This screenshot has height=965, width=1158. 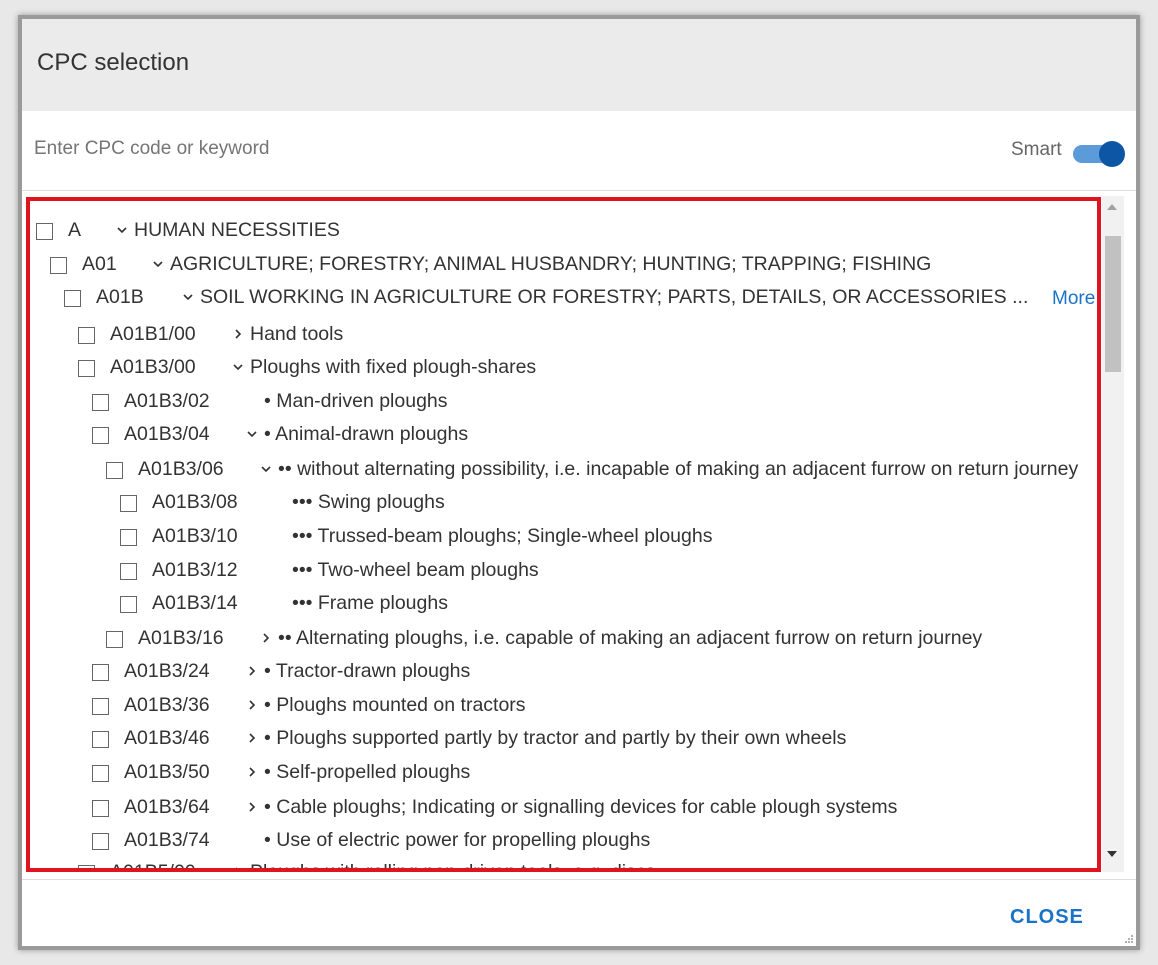 I want to click on tree-row: A01B3/36 • Ploughs mounted on tractors, so click(x=564, y=706).